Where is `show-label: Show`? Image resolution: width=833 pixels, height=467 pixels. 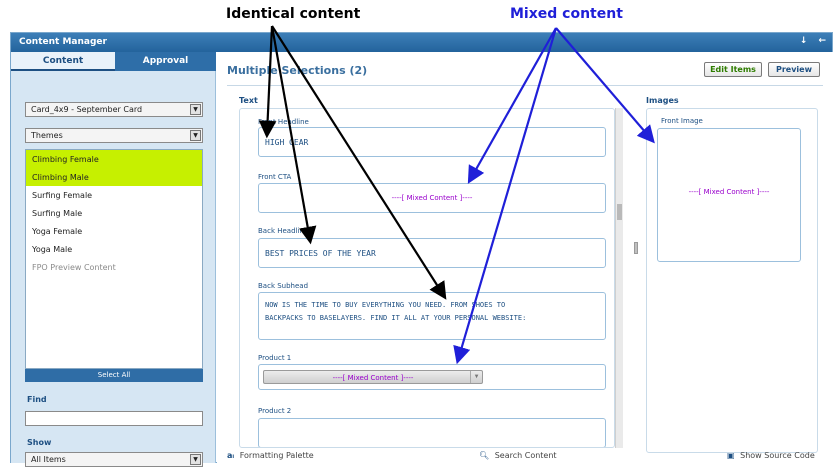 show-label: Show is located at coordinates (39, 442).